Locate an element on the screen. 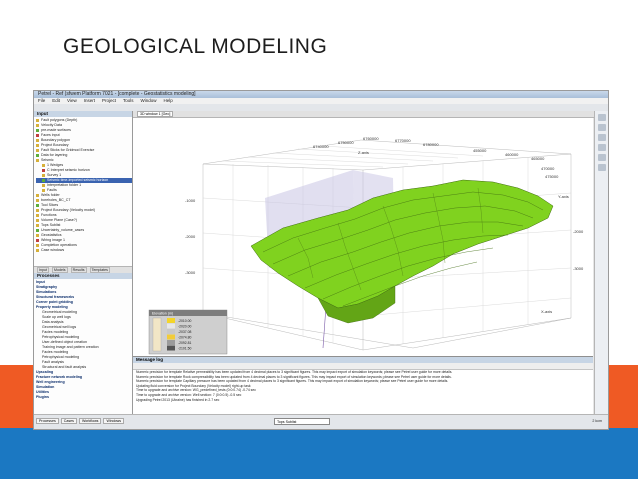  input-tree-label: Wiring image 1 is located at coordinates (53, 240).